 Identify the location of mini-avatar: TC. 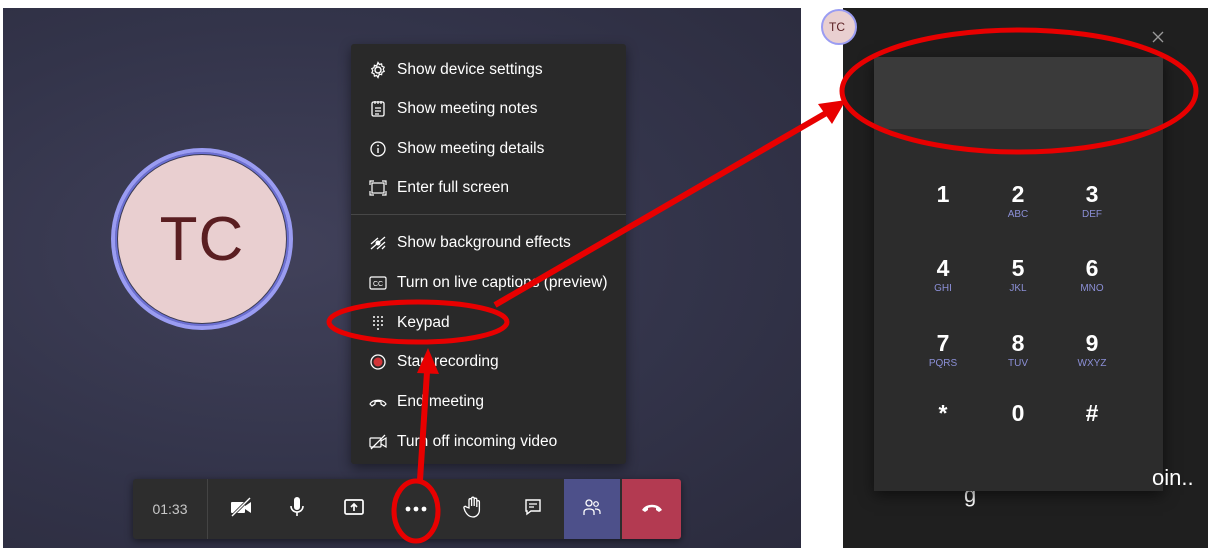
(839, 27).